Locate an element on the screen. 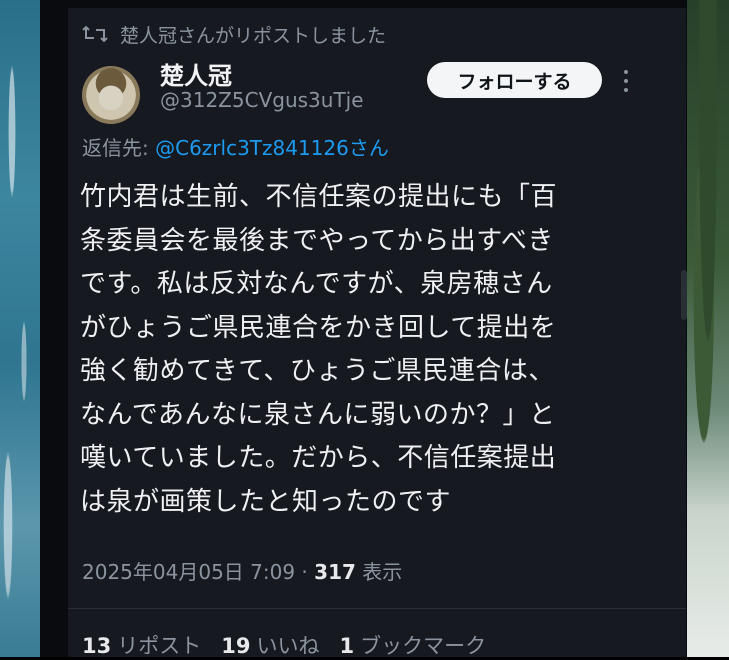 The width and height of the screenshot is (729, 660). author-handle: @312Z5CVgus3uTje is located at coordinates (262, 100).